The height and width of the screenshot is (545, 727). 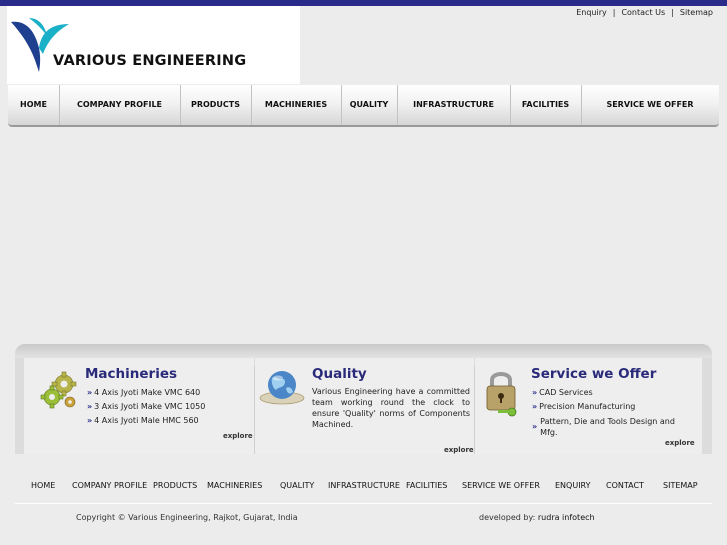 I want to click on footer-link-infrastructure: INFRASTRUCTURE, so click(x=364, y=485).